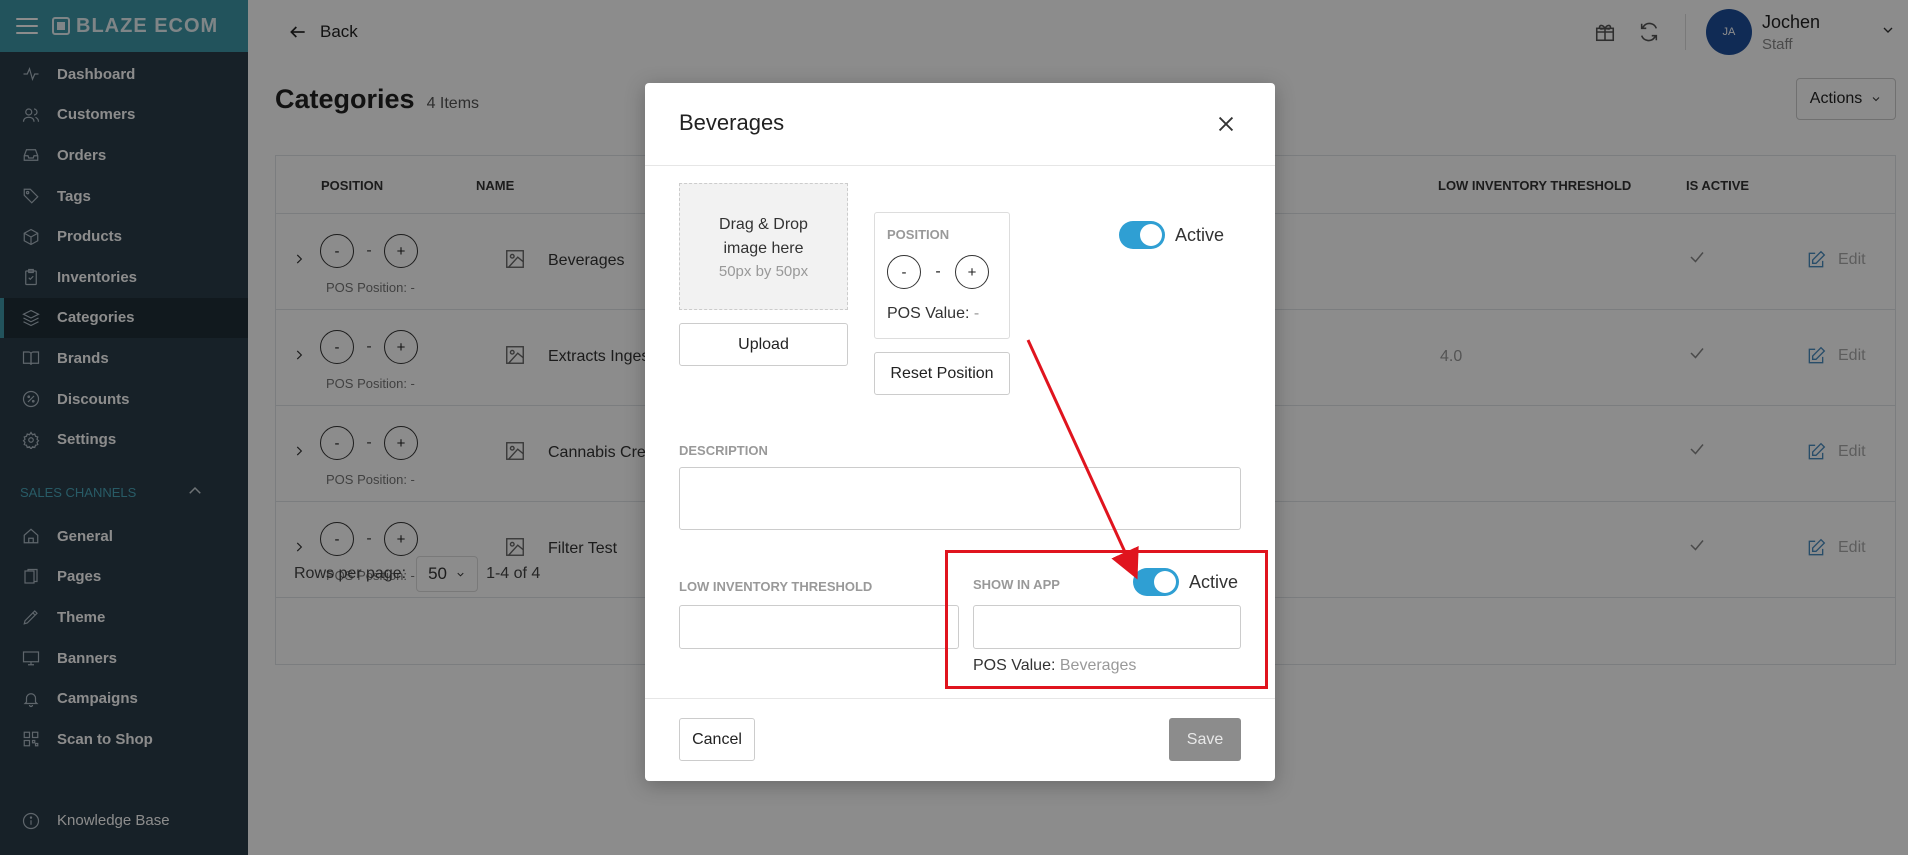  What do you see at coordinates (938, 271) in the screenshot?
I see `position-value: -` at bounding box center [938, 271].